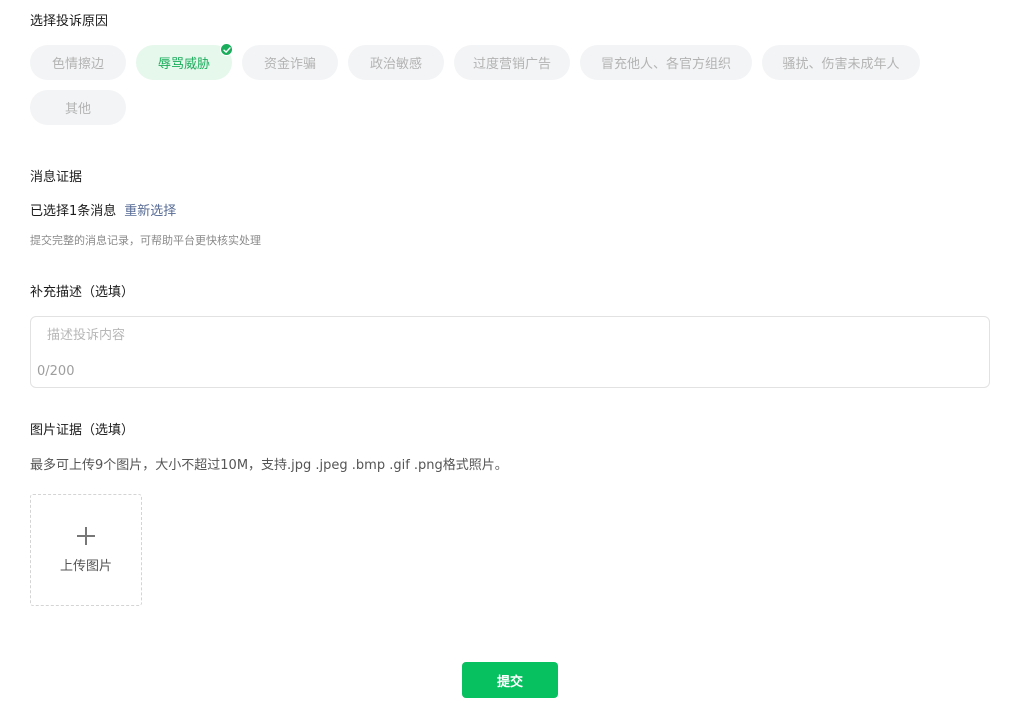  I want to click on reason-chip-selected: 辱骂威胁, so click(184, 61).